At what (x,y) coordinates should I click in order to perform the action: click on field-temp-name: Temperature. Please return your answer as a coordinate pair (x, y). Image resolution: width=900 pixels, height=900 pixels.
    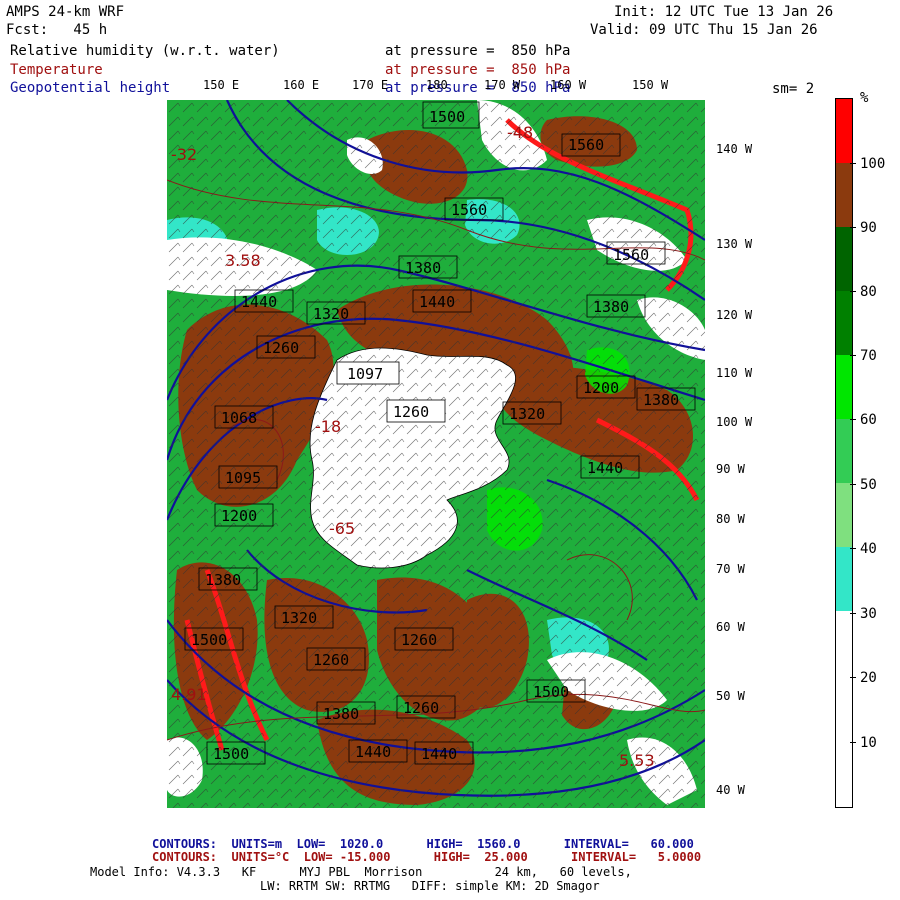
    Looking at the image, I should click on (56, 70).